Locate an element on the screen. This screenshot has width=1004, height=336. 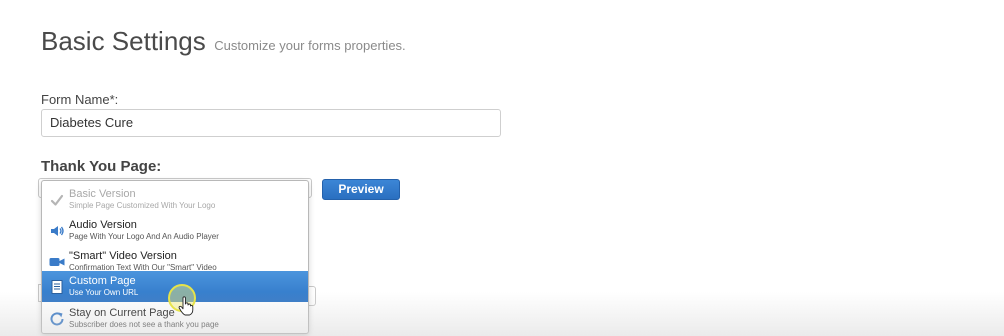
checkmark-icon is located at coordinates (57, 200).